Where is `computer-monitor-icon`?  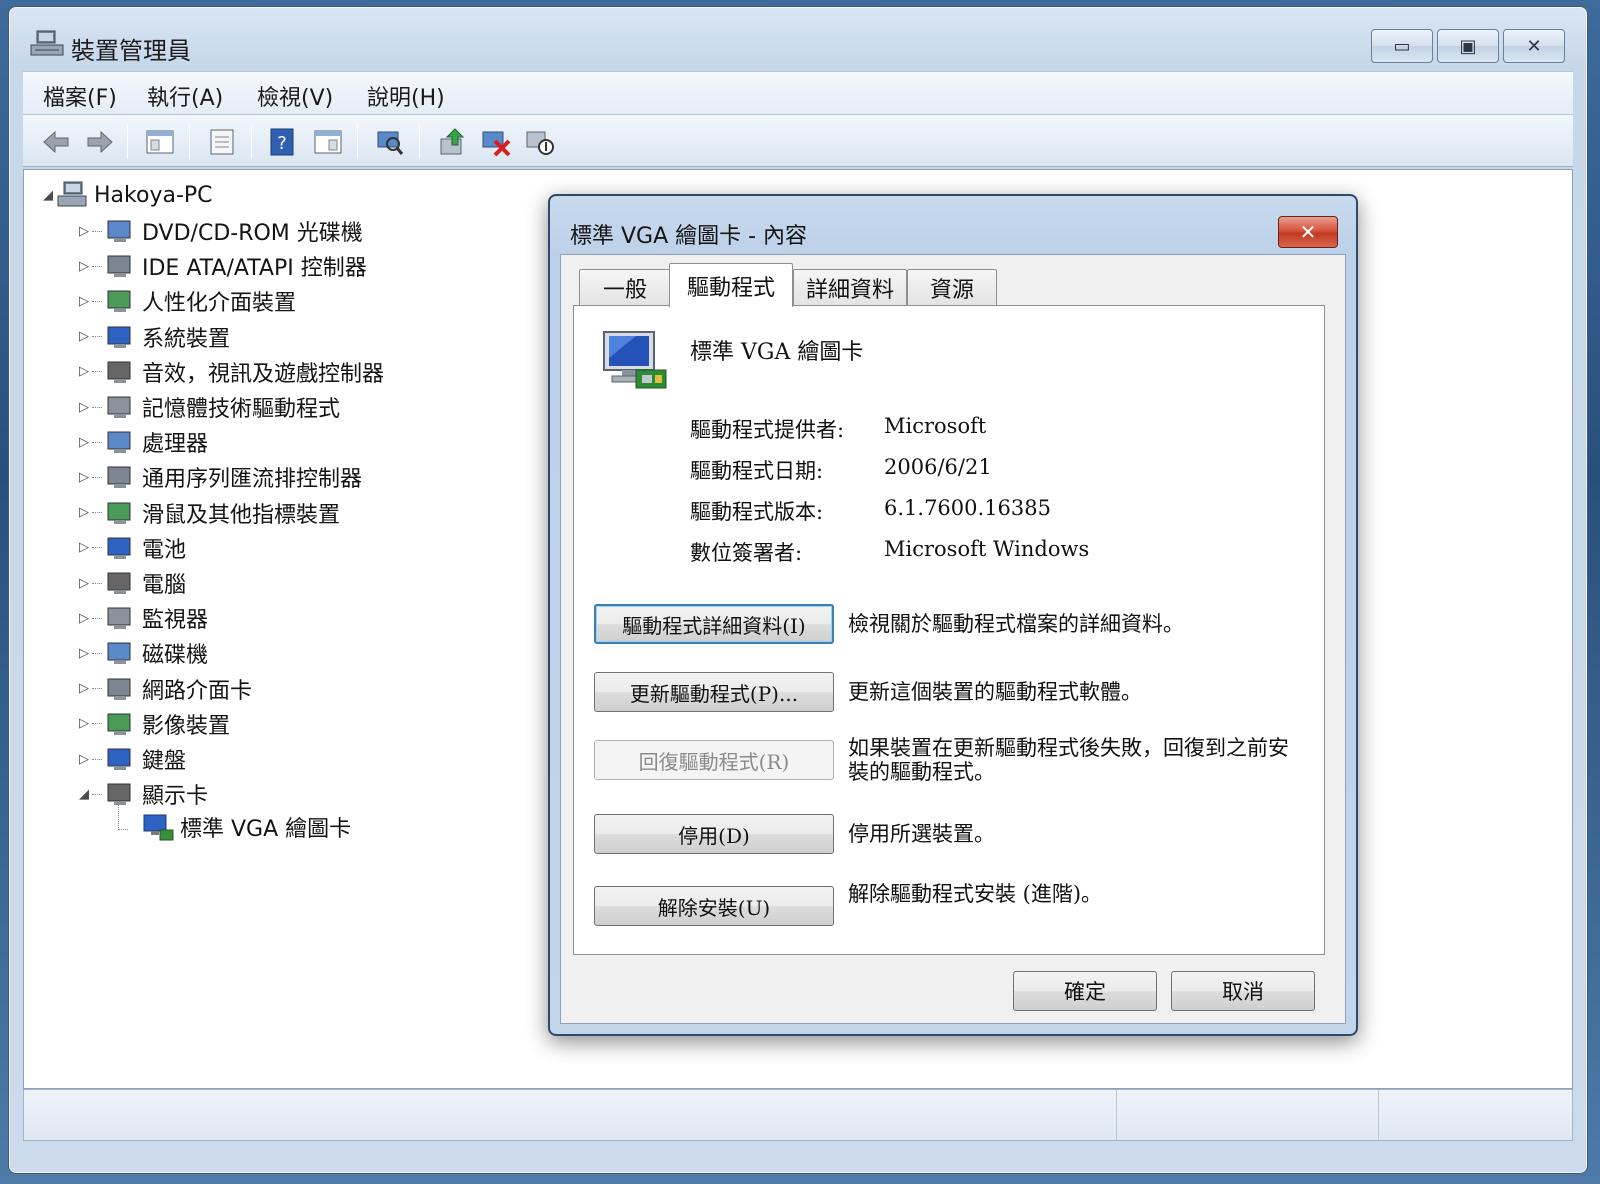 computer-monitor-icon is located at coordinates (119, 583).